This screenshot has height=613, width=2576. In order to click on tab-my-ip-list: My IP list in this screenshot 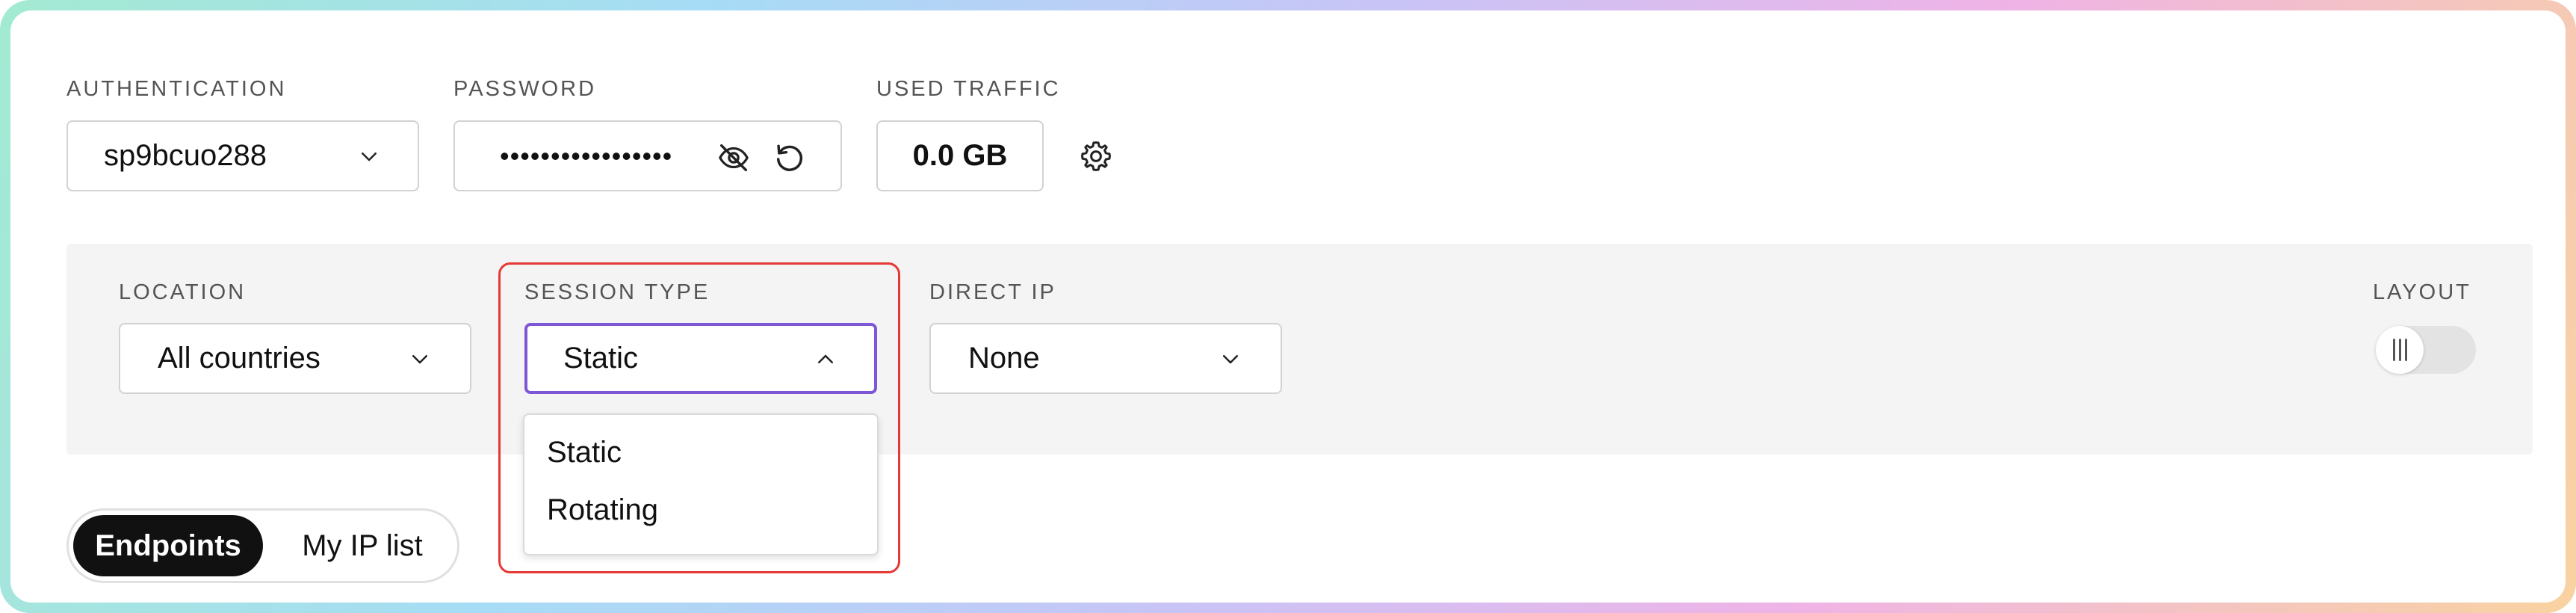, I will do `click(362, 545)`.